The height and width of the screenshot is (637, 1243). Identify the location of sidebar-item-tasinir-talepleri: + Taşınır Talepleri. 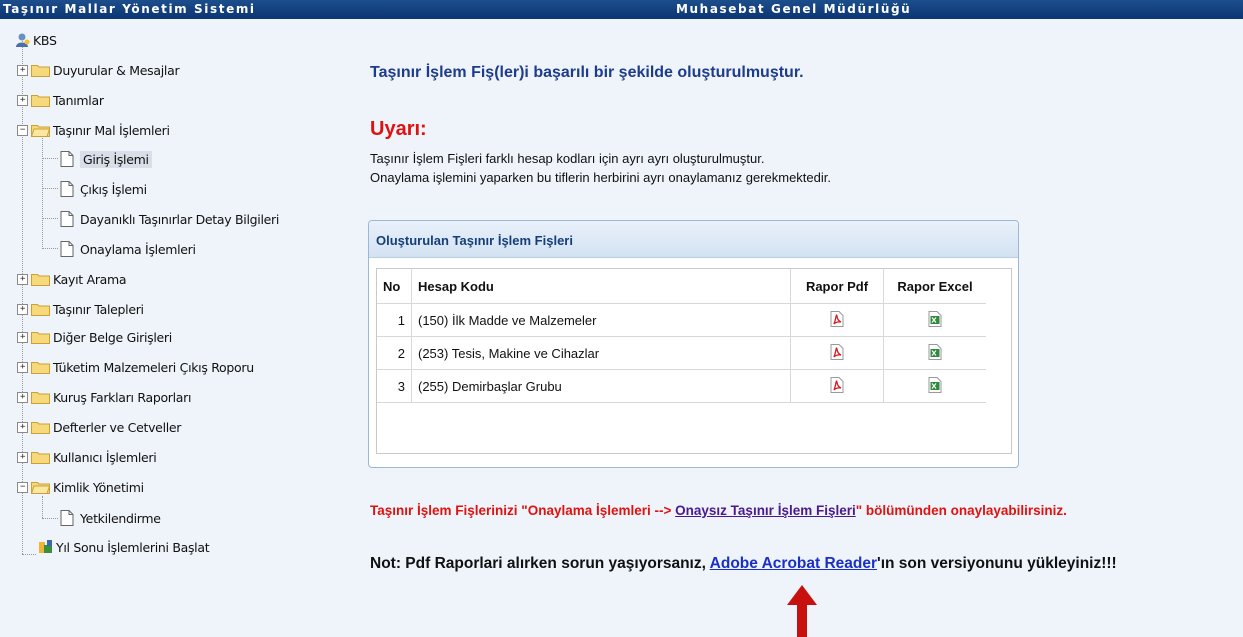
(80, 309).